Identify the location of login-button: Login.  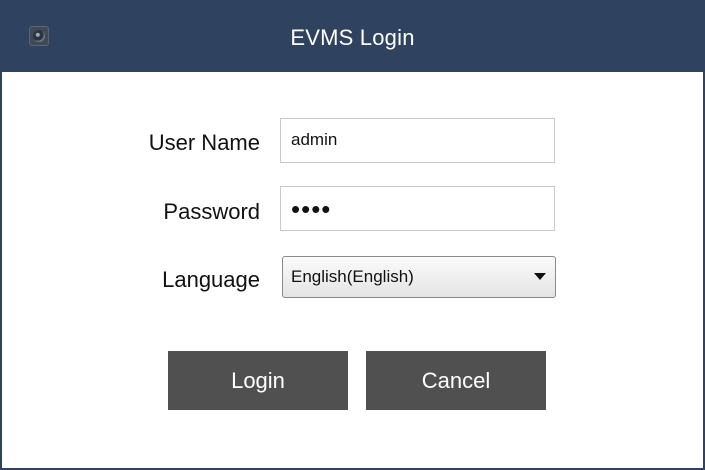
(258, 380).